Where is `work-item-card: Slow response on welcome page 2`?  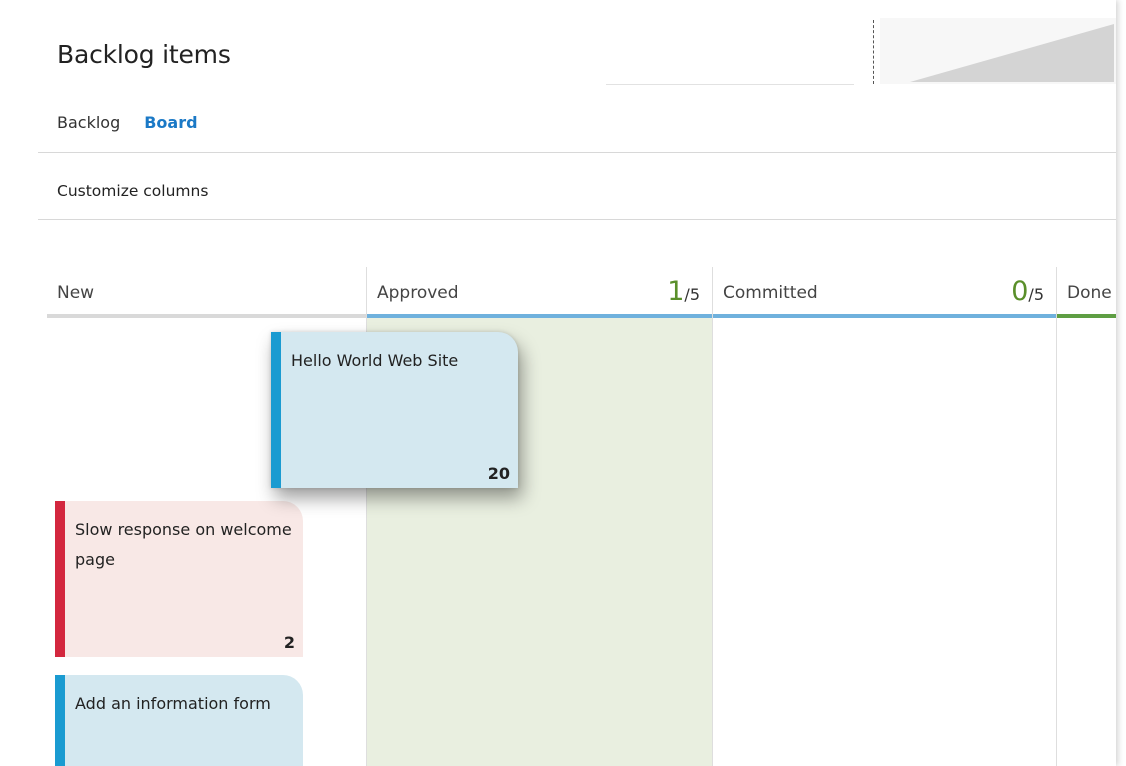 work-item-card: Slow response on welcome page 2 is located at coordinates (179, 579).